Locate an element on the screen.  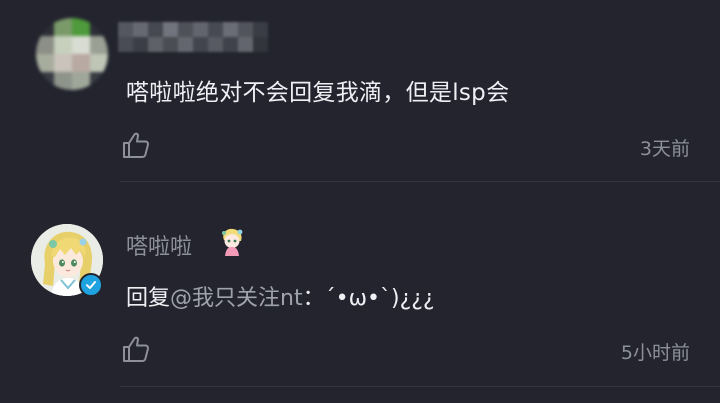
verified-badge-icon is located at coordinates (91, 285).